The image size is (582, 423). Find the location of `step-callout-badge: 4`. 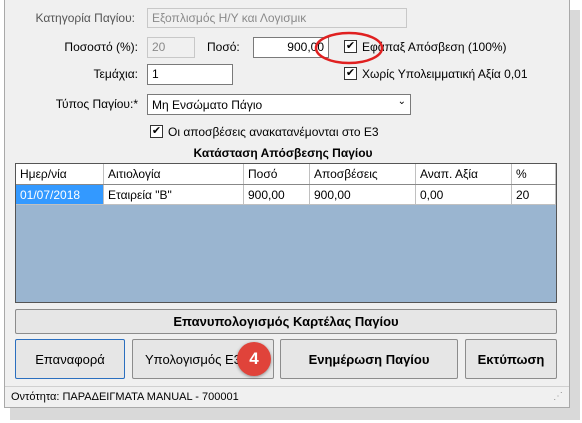

step-callout-badge: 4 is located at coordinates (254, 359).